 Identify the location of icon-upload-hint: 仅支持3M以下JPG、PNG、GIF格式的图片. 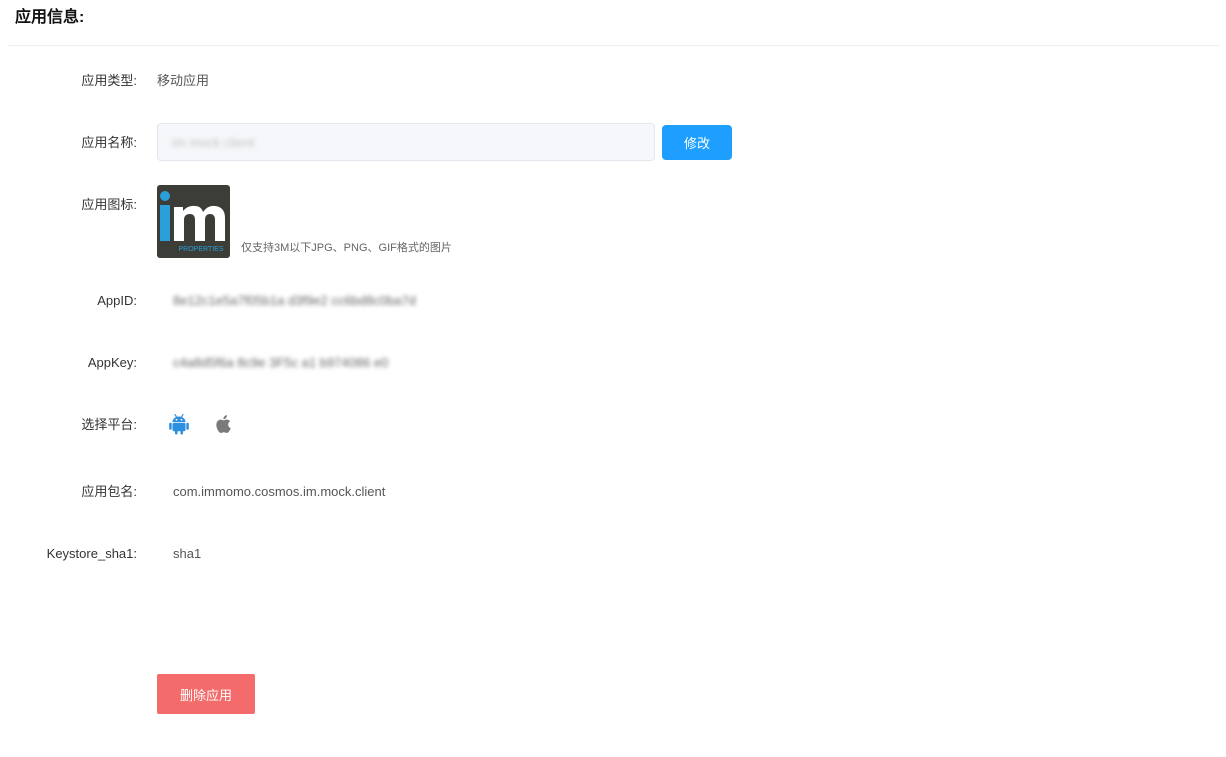
(346, 248).